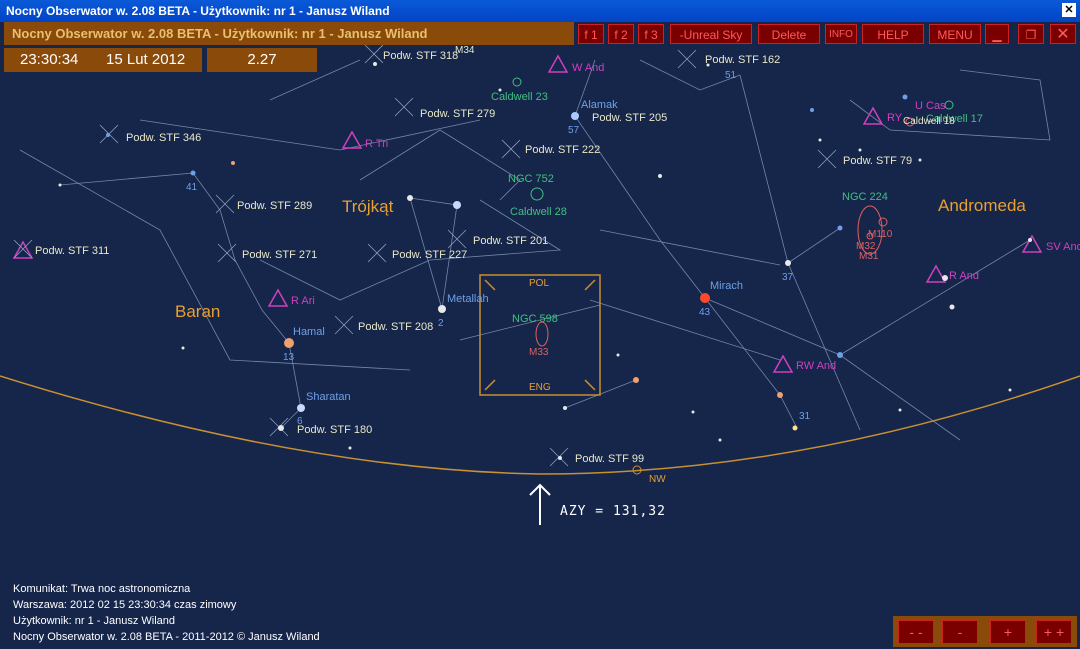 The height and width of the screenshot is (649, 1080). I want to click on star-number-43: 43, so click(705, 312).